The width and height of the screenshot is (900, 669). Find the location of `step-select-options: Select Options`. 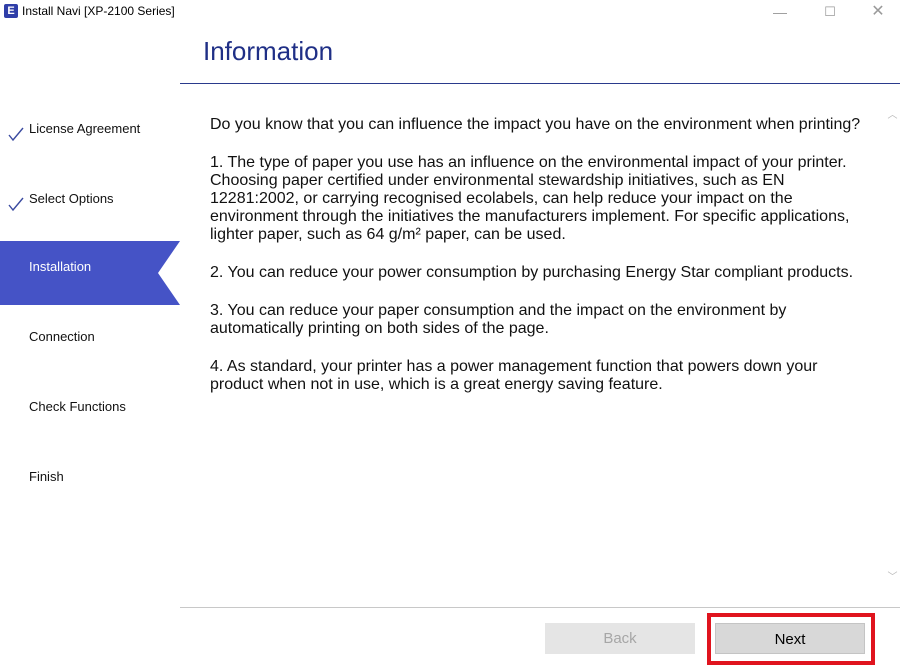

step-select-options: Select Options is located at coordinates (90, 198).